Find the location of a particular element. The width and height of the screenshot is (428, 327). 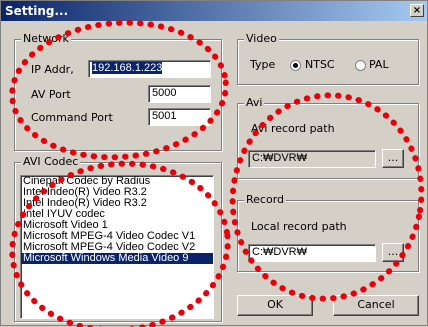

local-record-path-label: Local record path is located at coordinates (299, 226).